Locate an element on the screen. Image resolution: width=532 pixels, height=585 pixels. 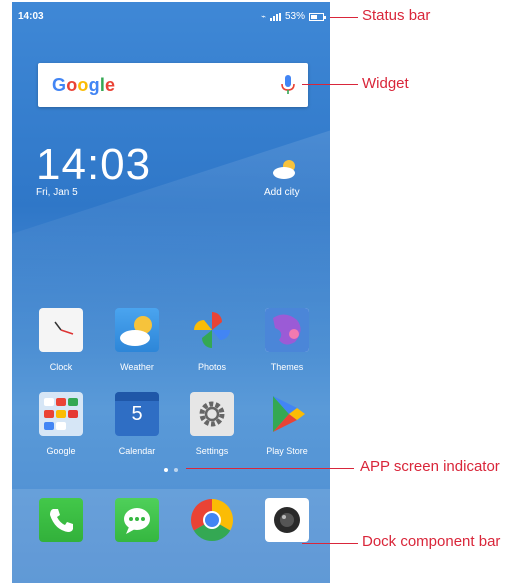
status-bar-callout-line is located at coordinates (344, 17).